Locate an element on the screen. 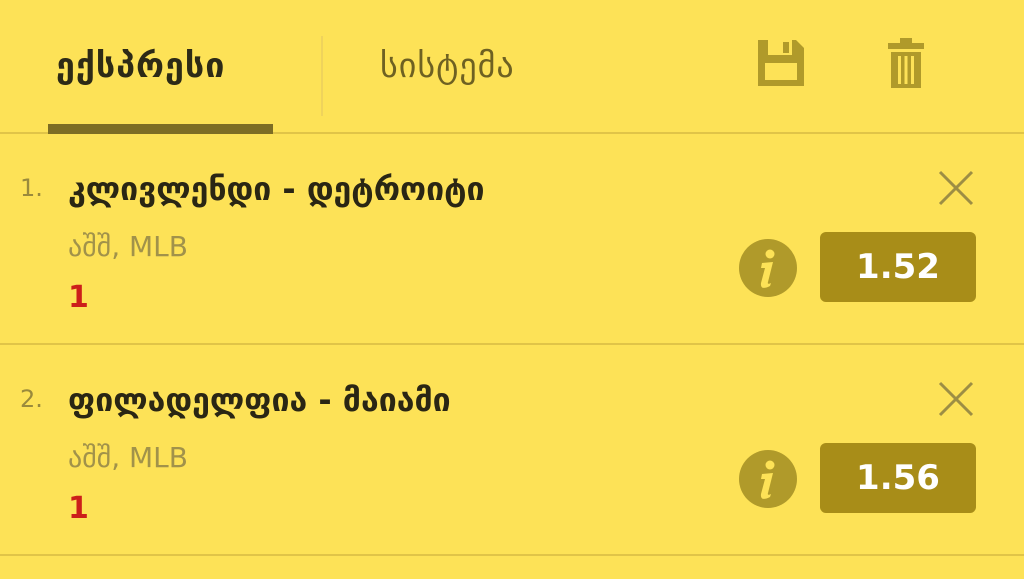 This screenshot has height=579, width=1024. tab-express: ექსპრესი is located at coordinates (140, 66).